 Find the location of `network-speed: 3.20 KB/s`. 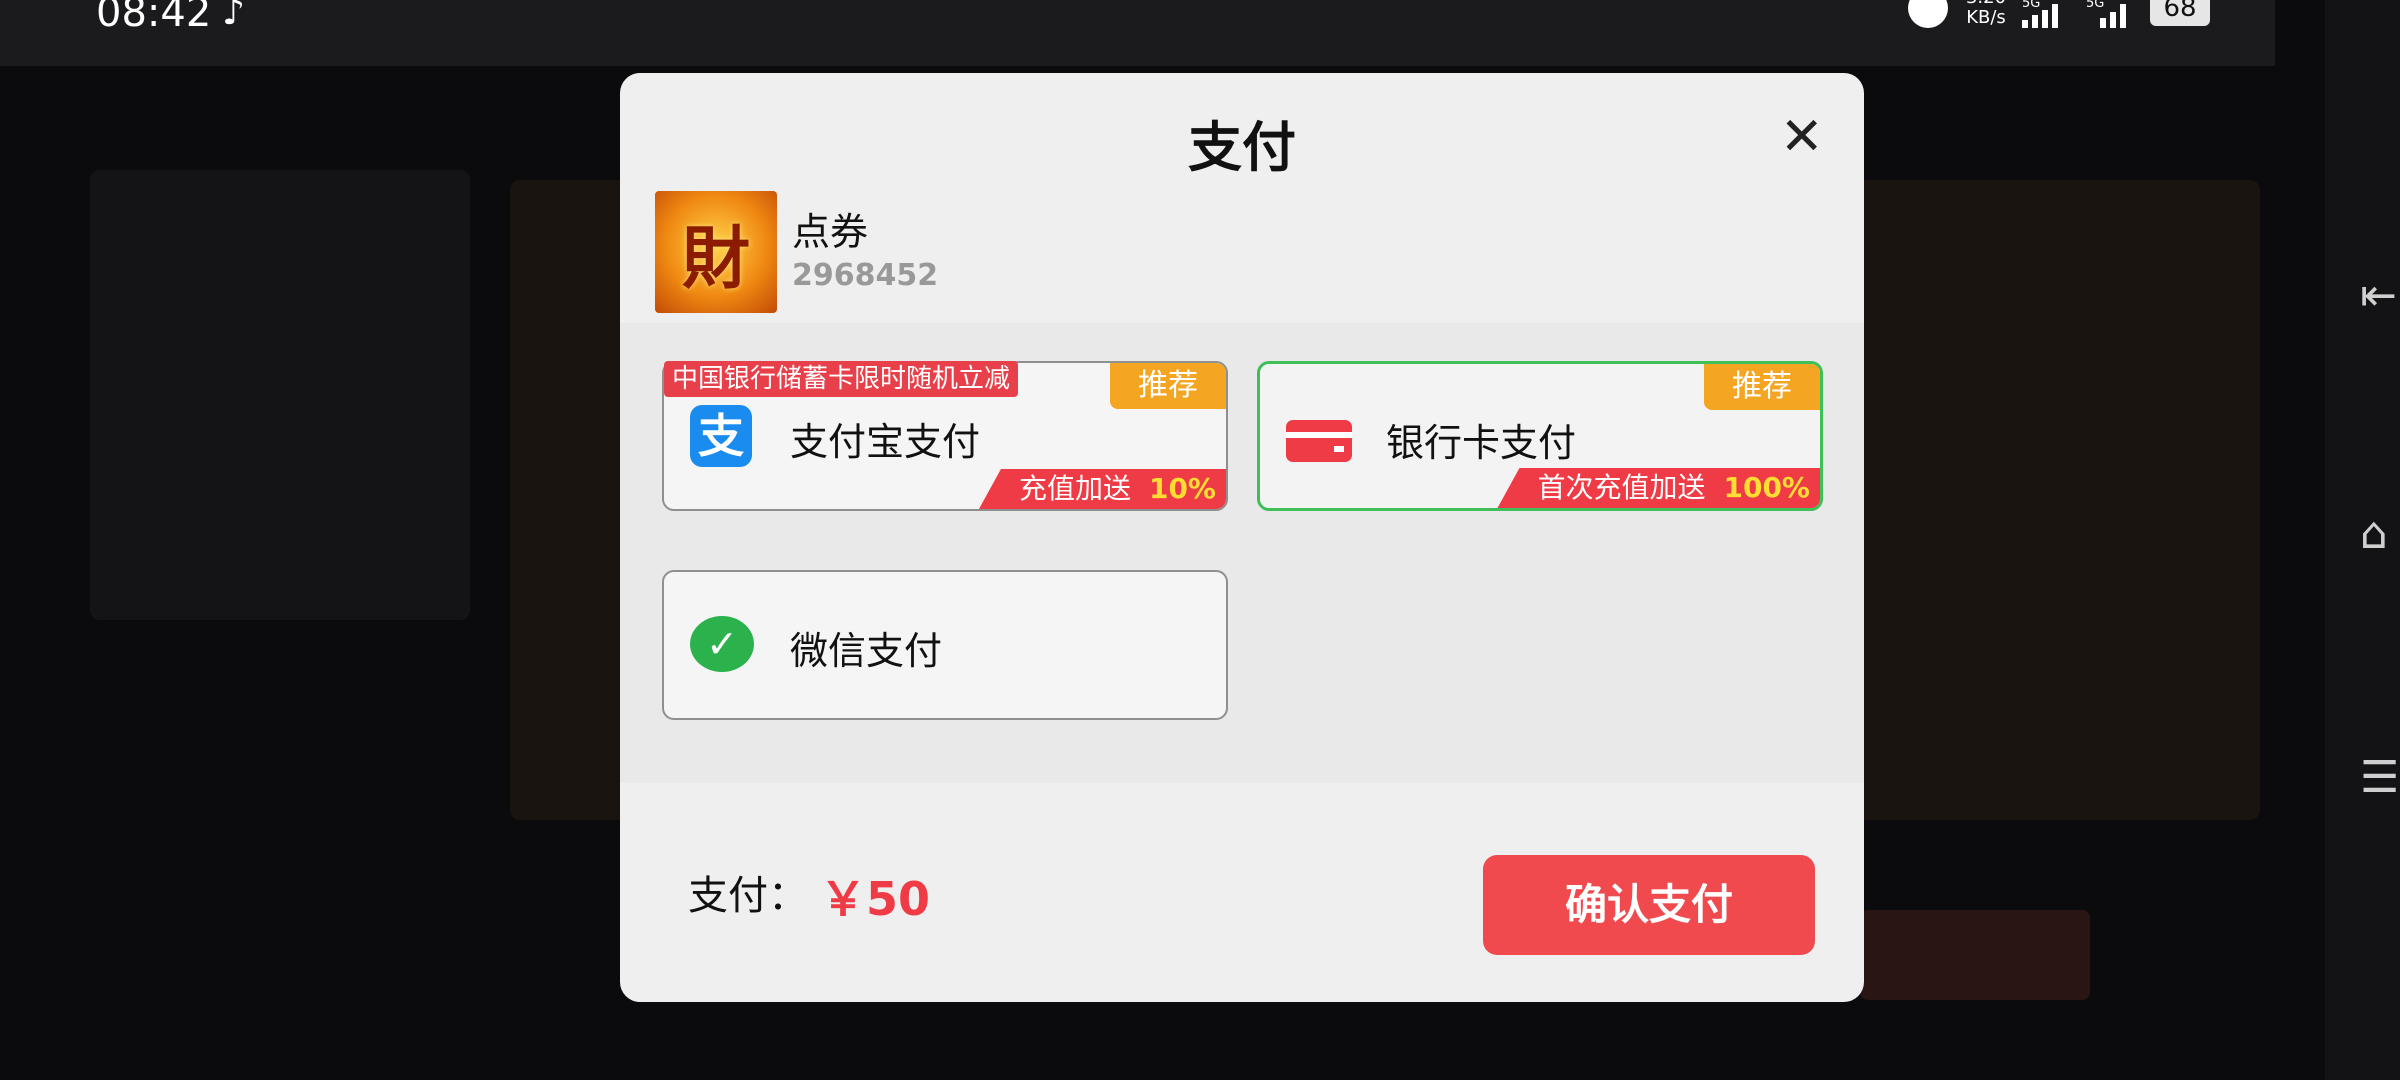

network-speed: 3.20 KB/s is located at coordinates (1986, 14).